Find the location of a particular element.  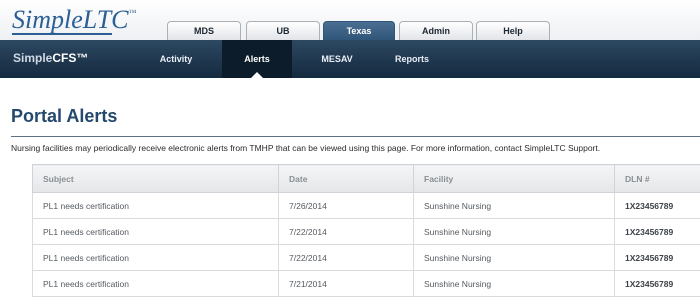

product-name: SimpleCFS™ is located at coordinates (50, 58).